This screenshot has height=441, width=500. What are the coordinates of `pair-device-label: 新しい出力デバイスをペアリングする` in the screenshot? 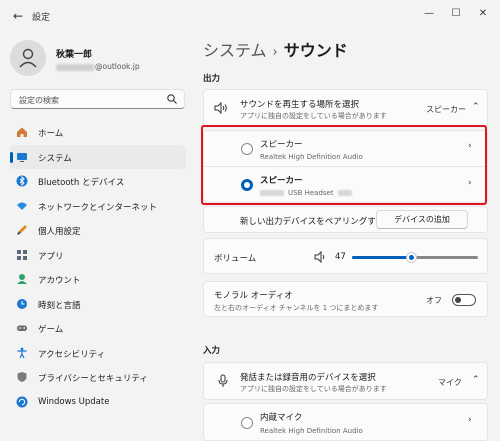 It's located at (312, 222).